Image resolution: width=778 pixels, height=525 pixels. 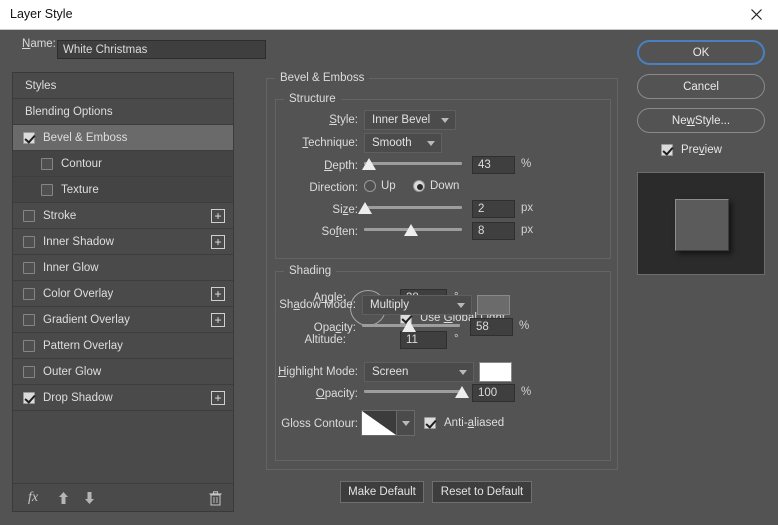 I want to click on reset-to-default-button: Reset to Default, so click(x=482, y=492).